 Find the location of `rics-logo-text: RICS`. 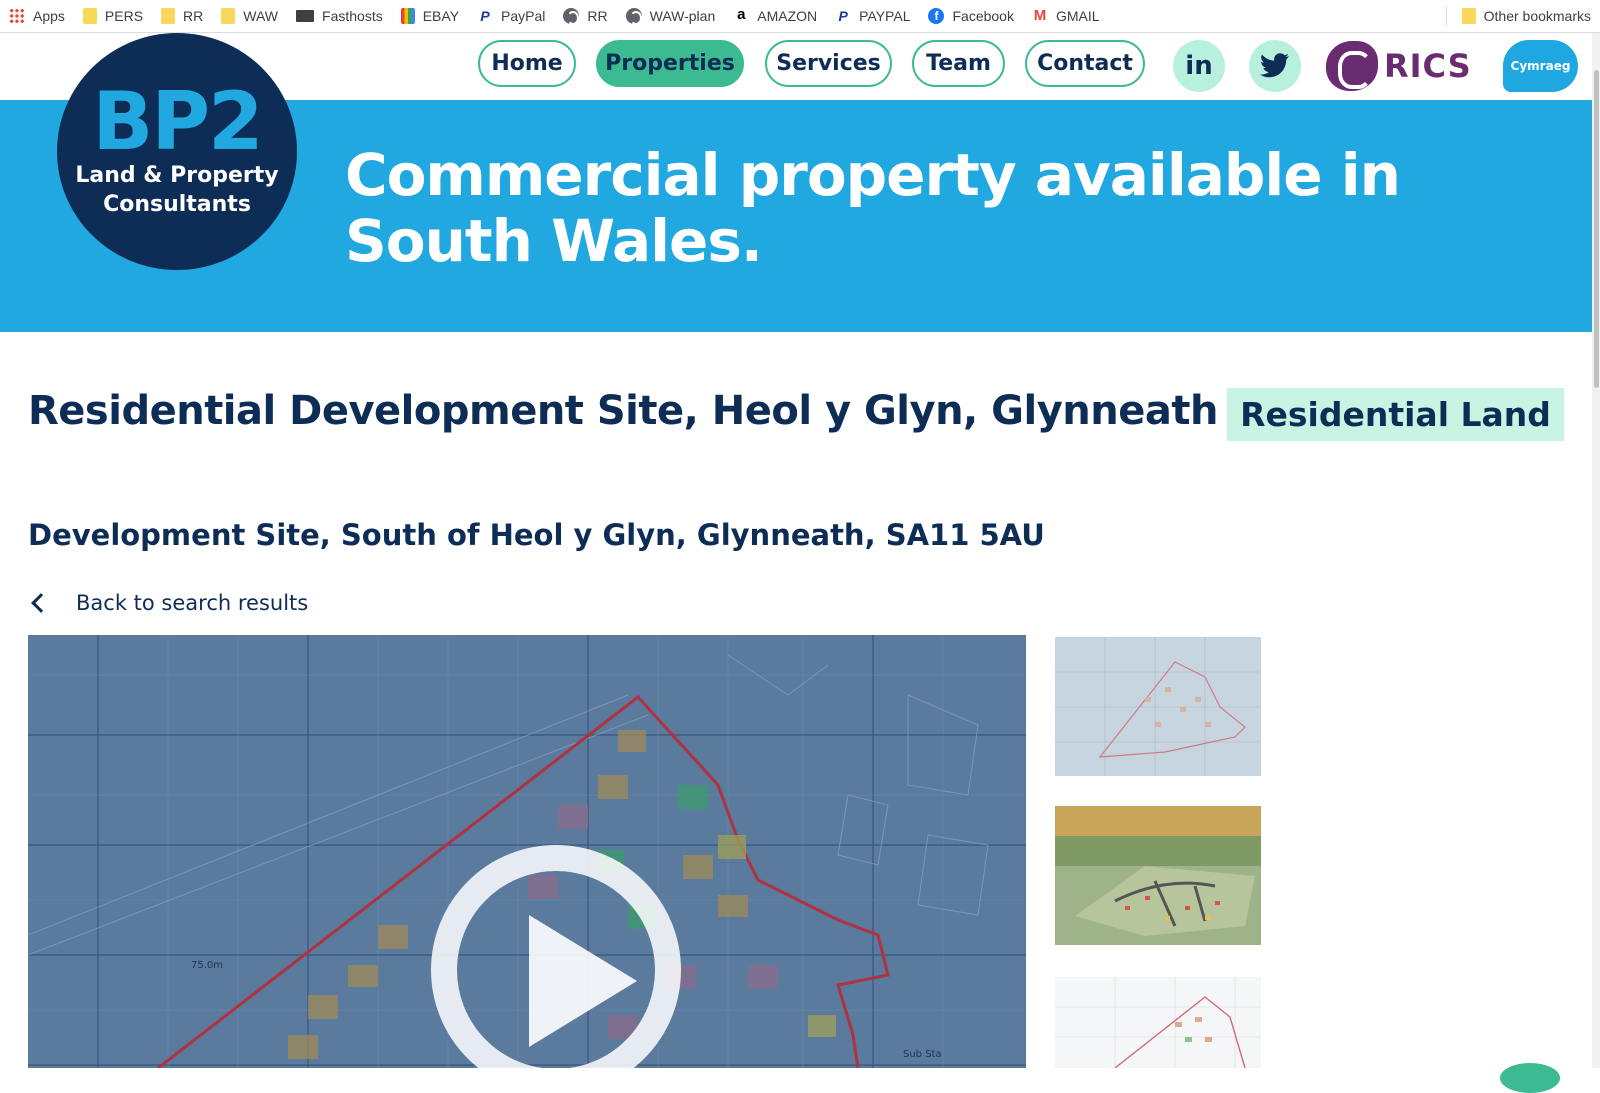

rics-logo-text: RICS is located at coordinates (1428, 66).